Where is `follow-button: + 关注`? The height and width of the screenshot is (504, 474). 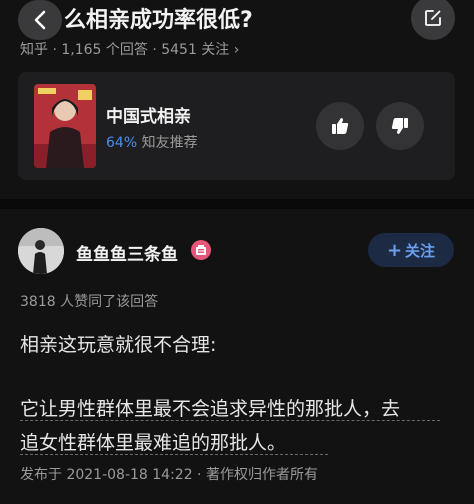
follow-button: + 关注 is located at coordinates (411, 250).